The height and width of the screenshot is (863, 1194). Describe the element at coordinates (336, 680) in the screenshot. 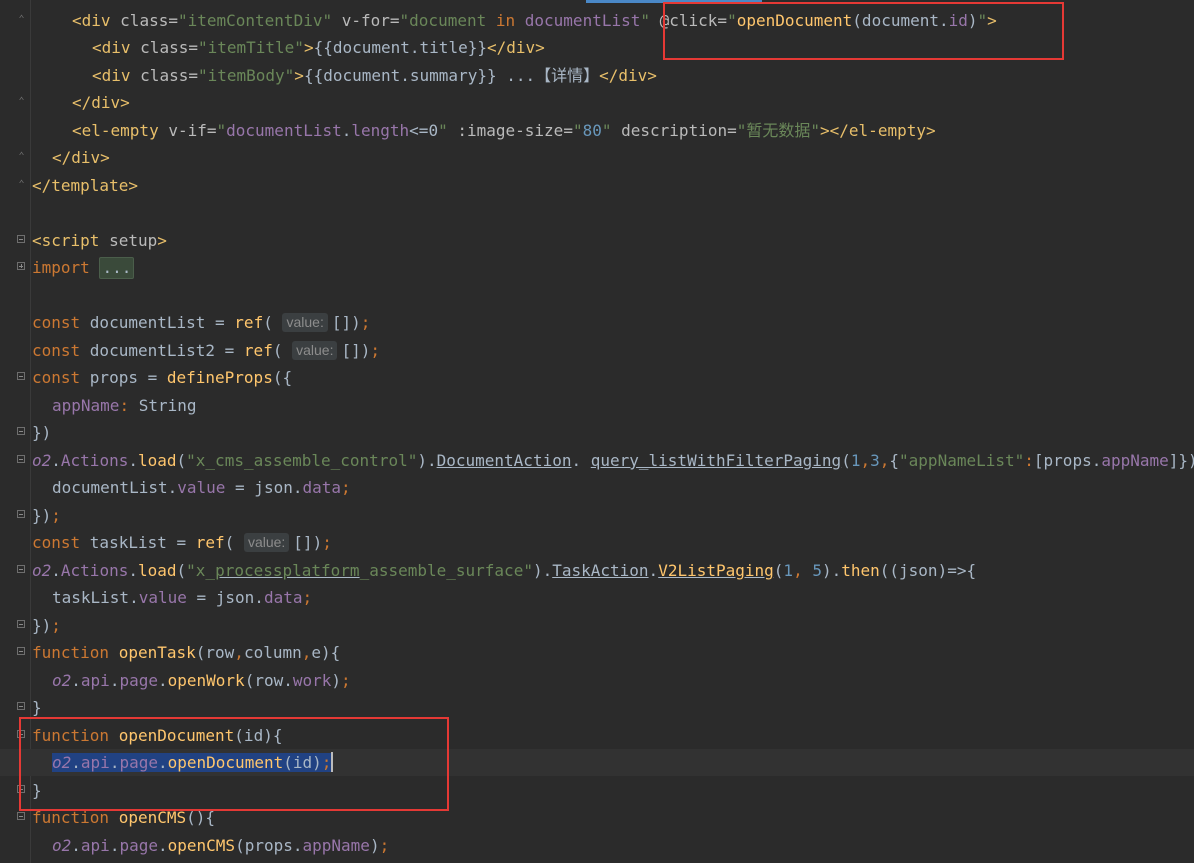

I see `code-token: )` at that location.